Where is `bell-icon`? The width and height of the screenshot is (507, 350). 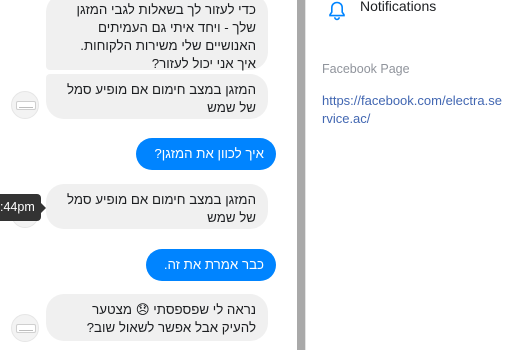 bell-icon is located at coordinates (337, 11).